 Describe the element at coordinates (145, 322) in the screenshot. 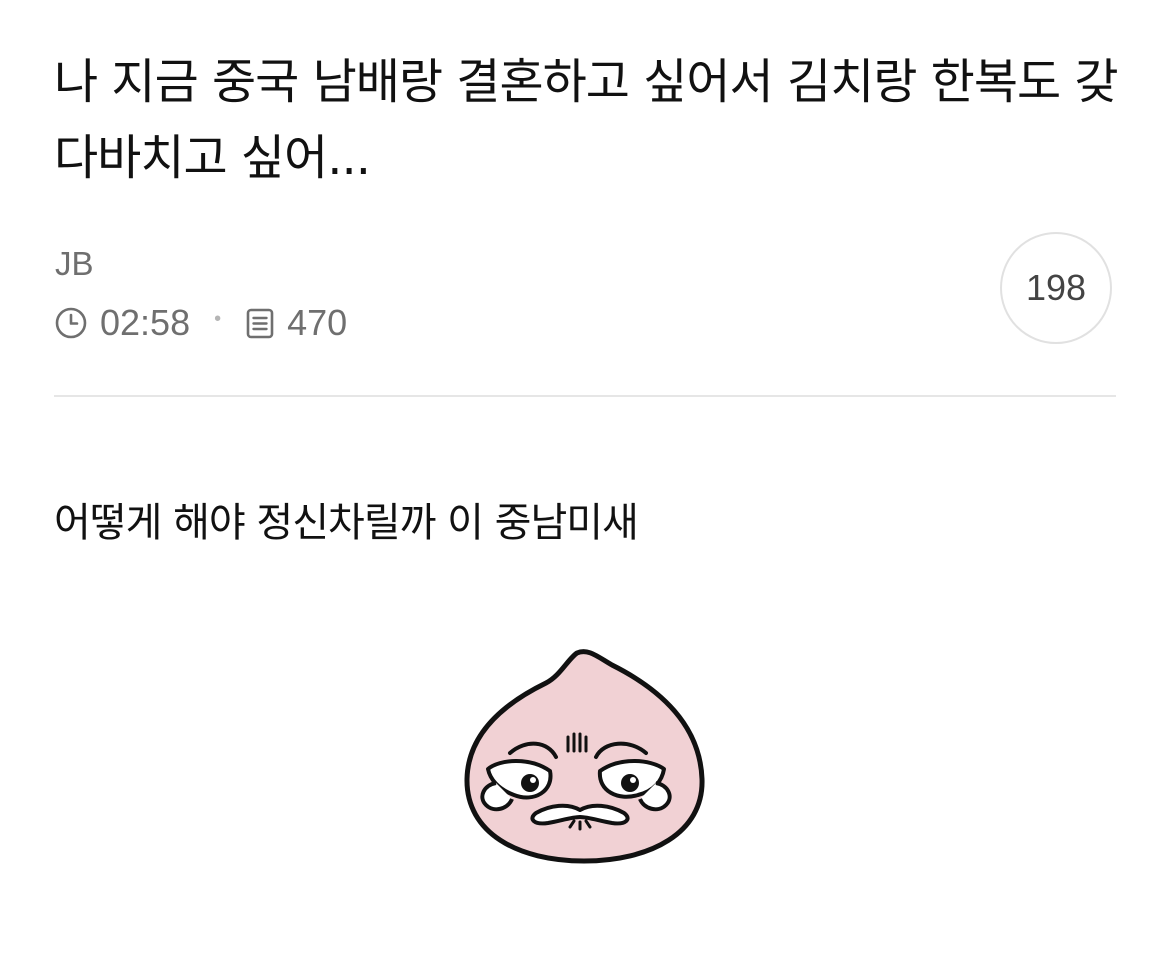

I see `post-time: 02:58` at that location.